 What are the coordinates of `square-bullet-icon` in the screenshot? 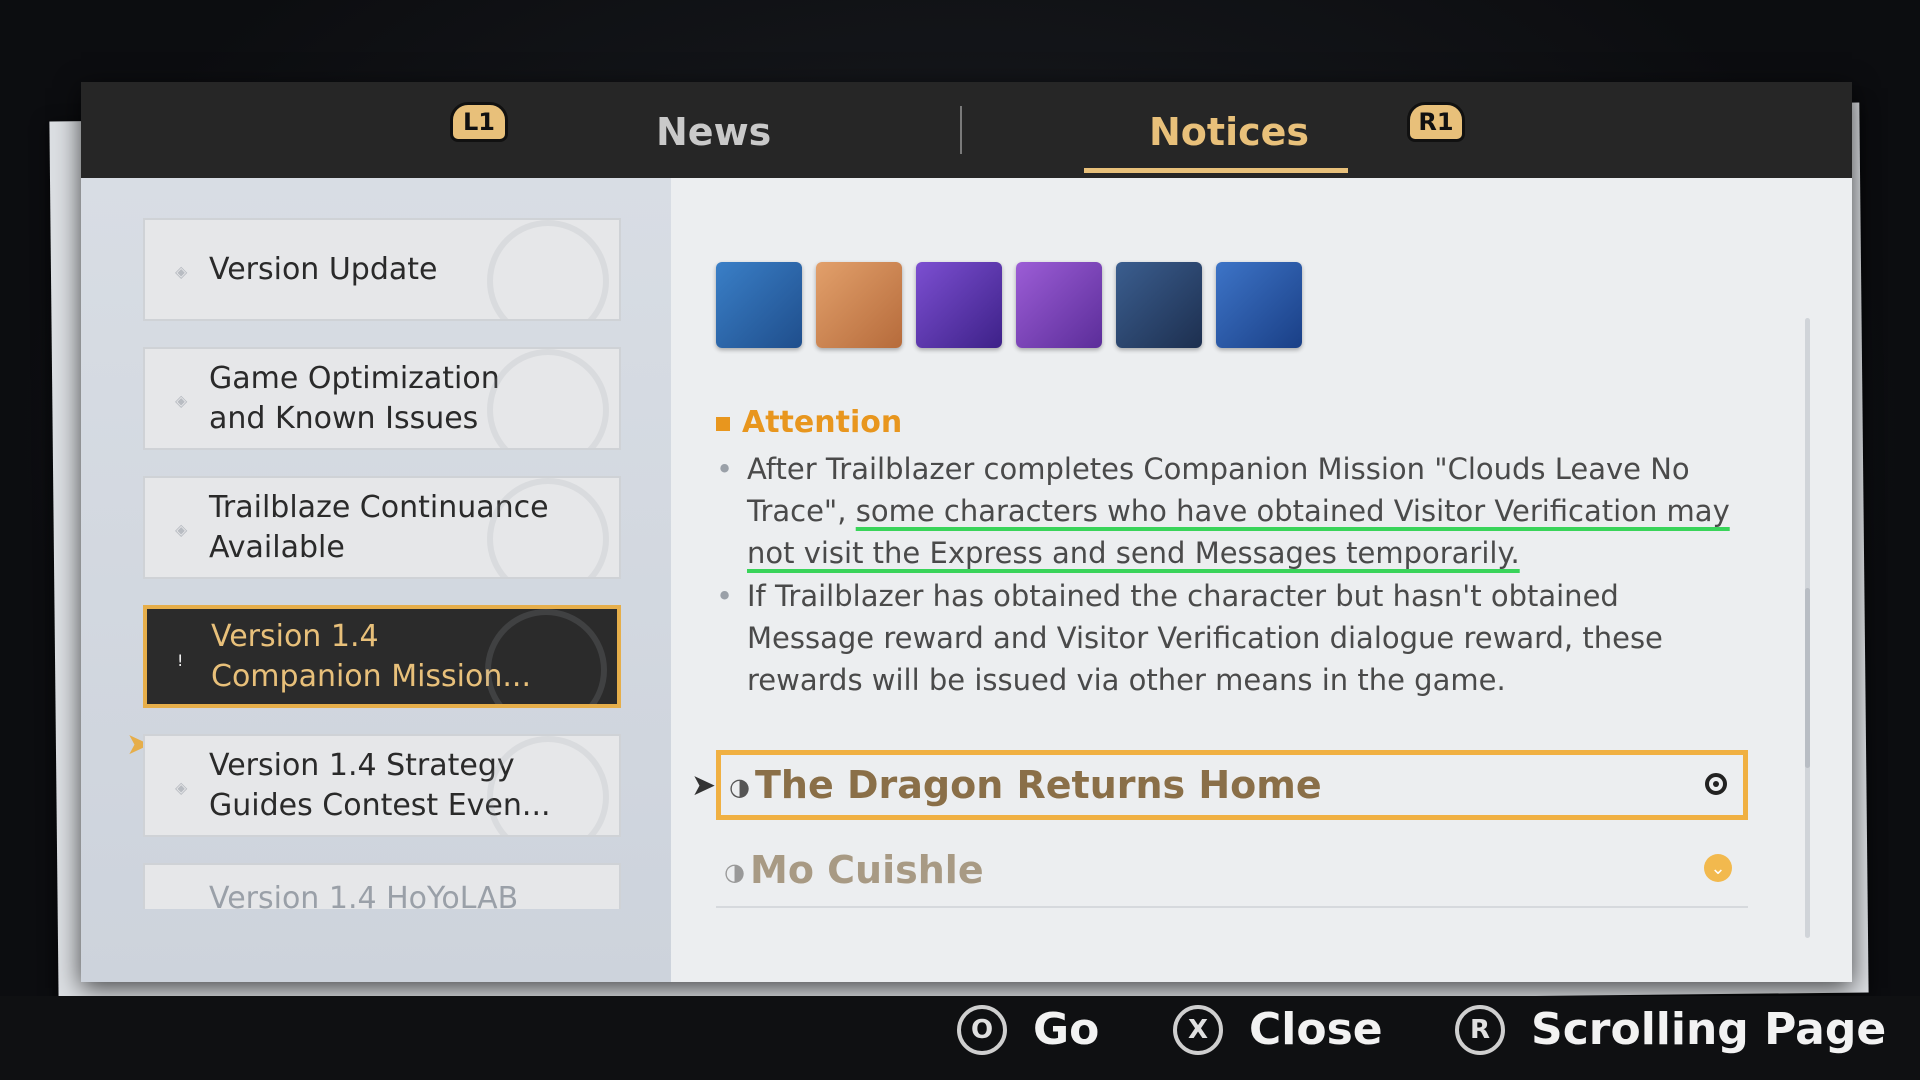 It's located at (723, 423).